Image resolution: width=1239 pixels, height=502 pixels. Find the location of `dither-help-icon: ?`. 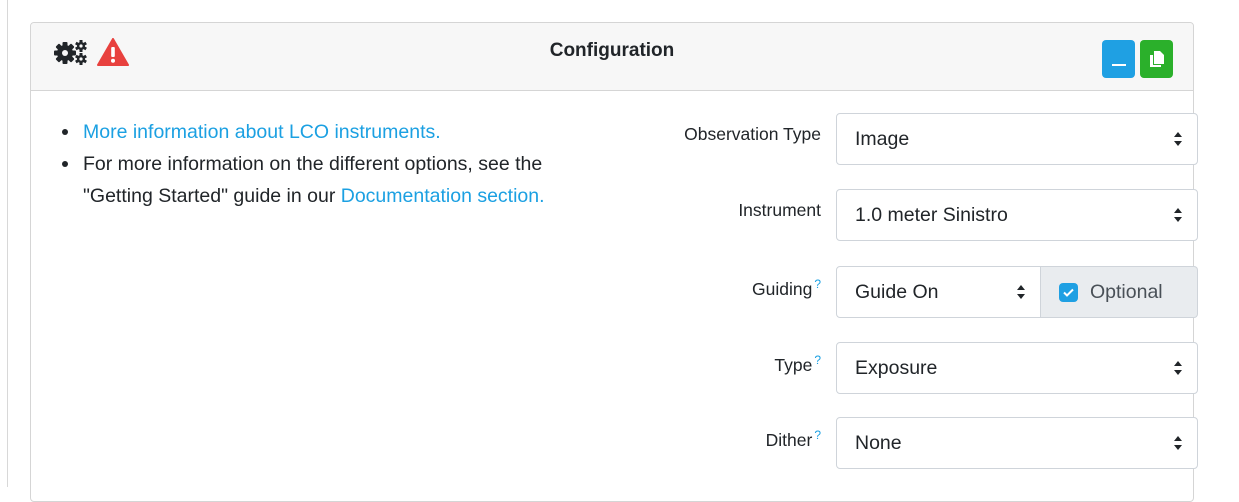

dither-help-icon: ? is located at coordinates (817, 435).